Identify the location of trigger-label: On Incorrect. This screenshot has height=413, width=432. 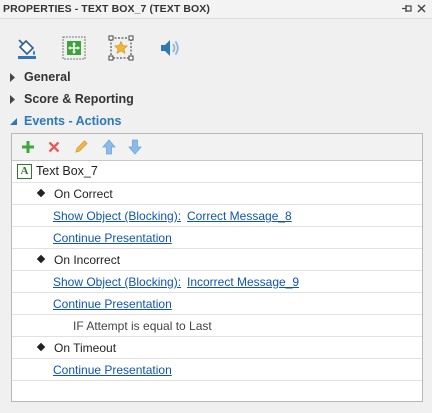
(87, 260).